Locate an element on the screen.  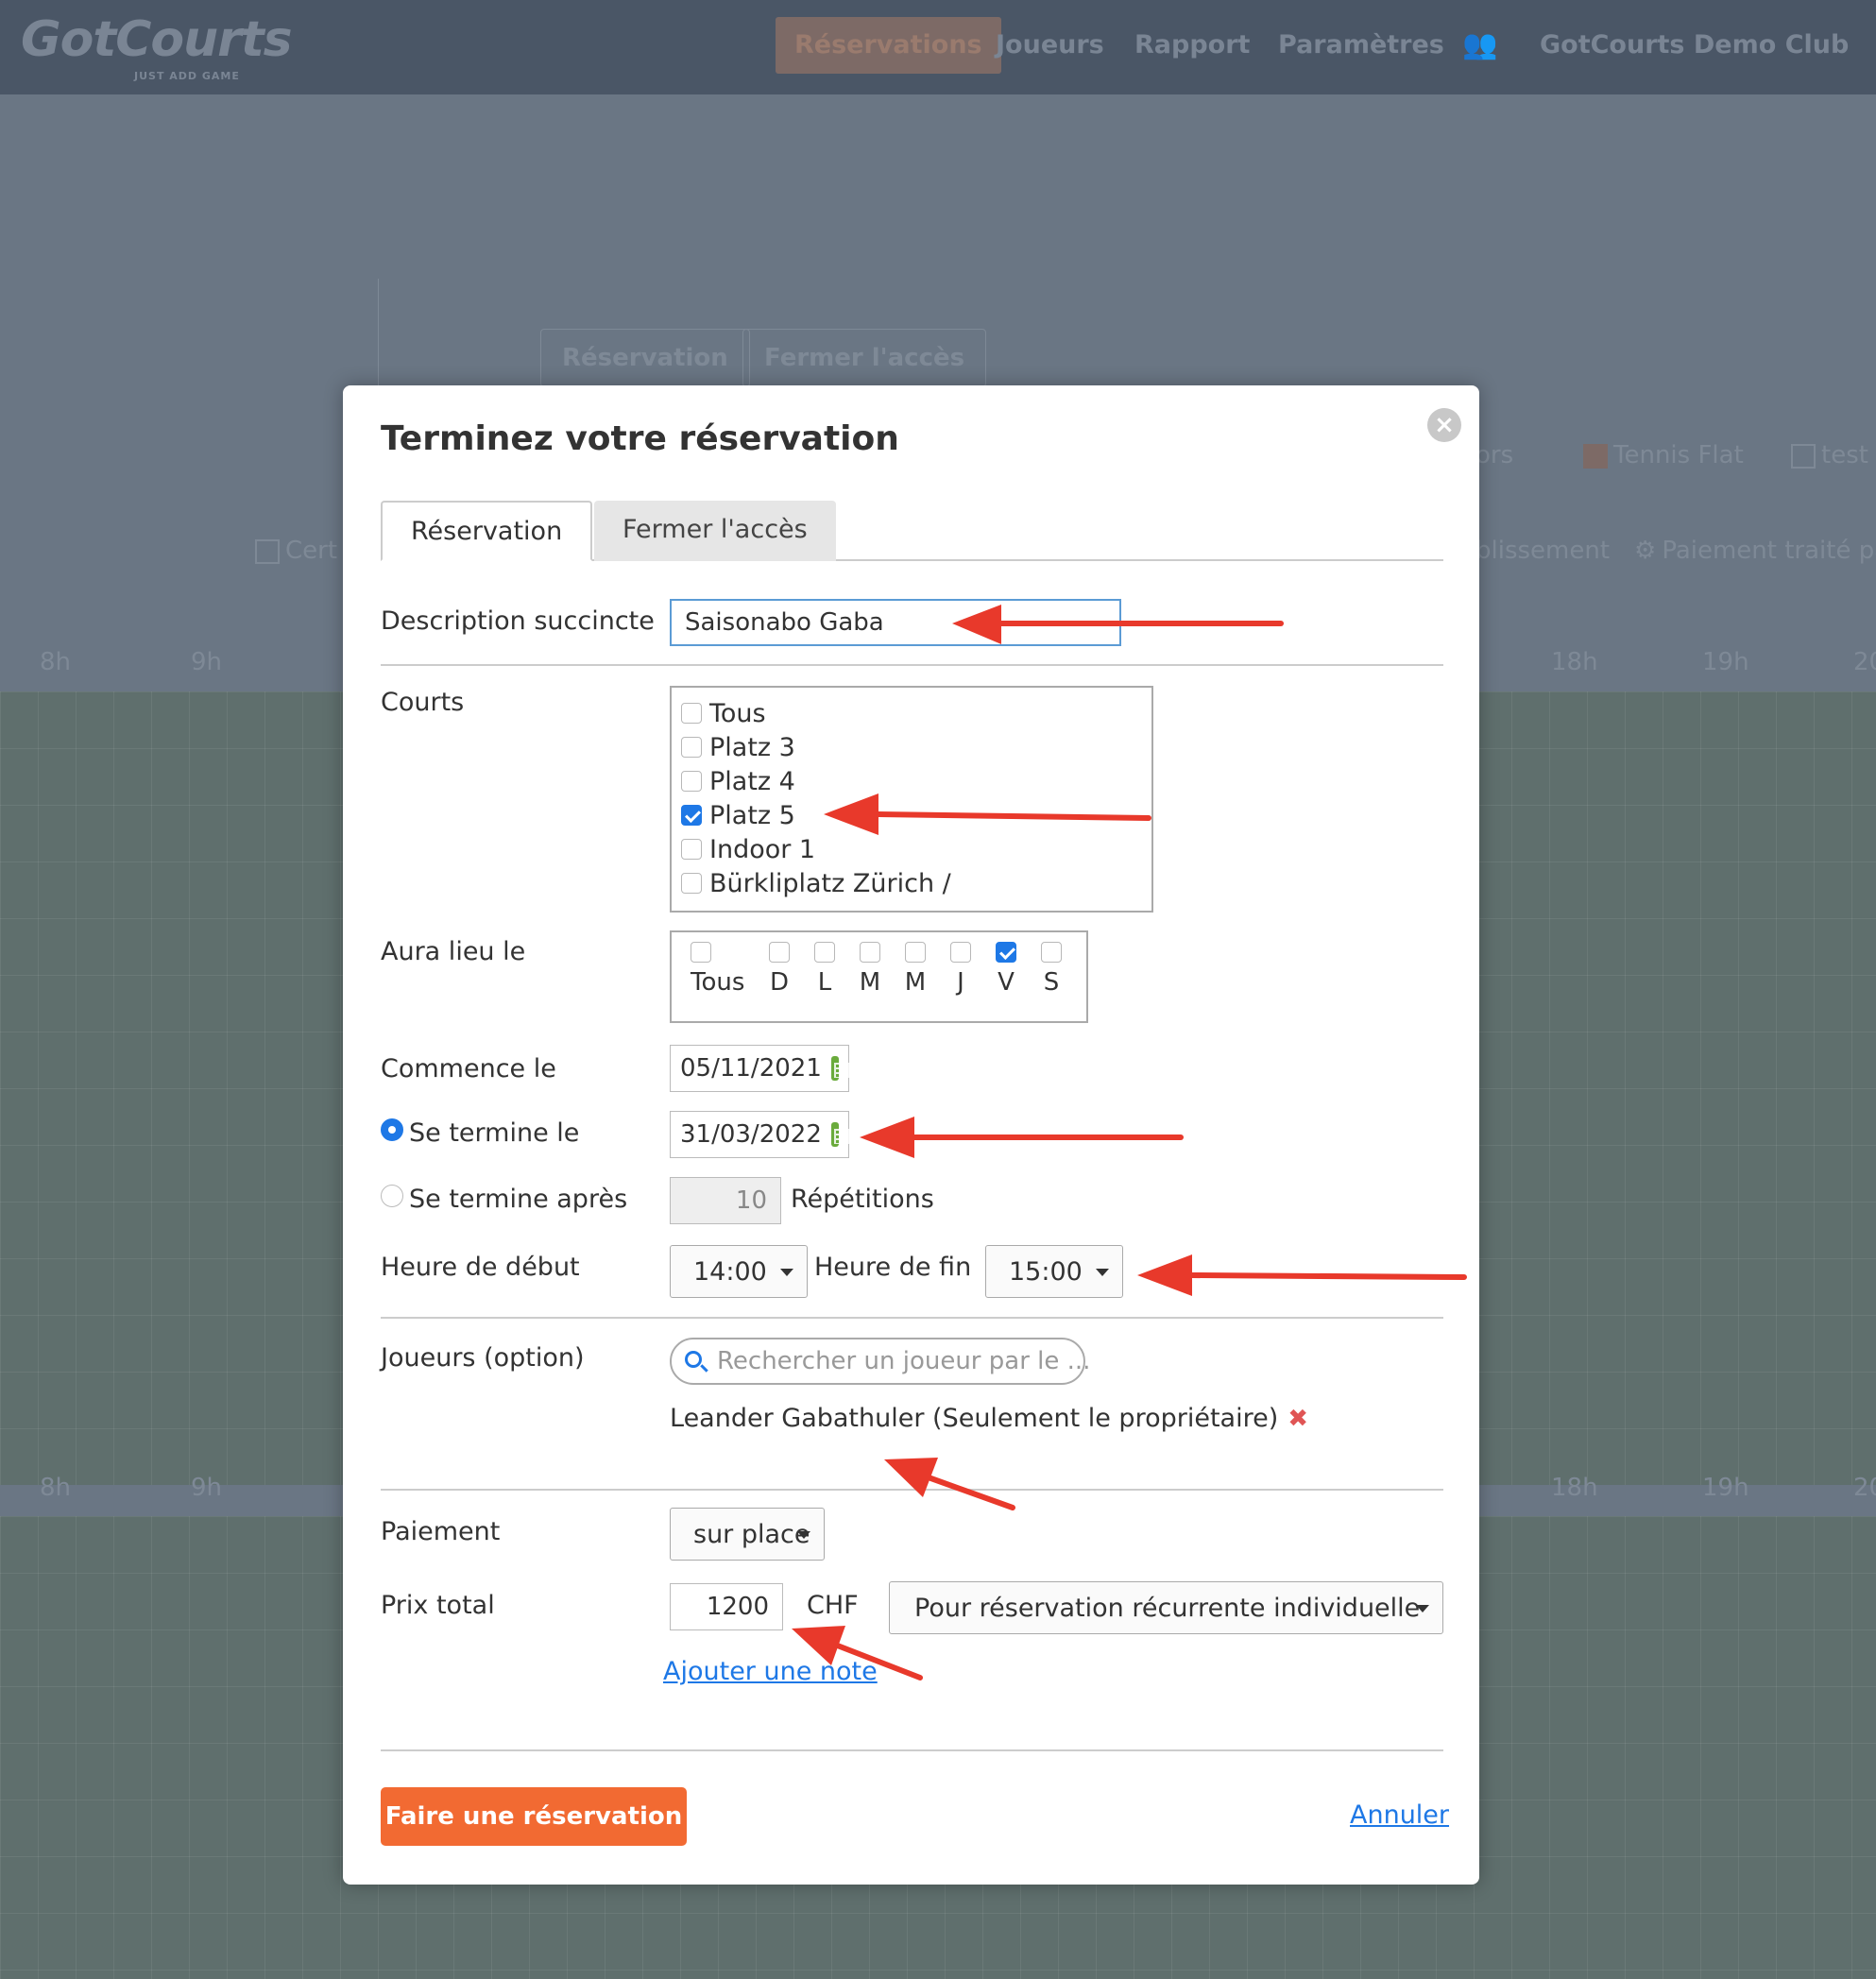
bg-legend-item: Cert is located at coordinates (296, 551).